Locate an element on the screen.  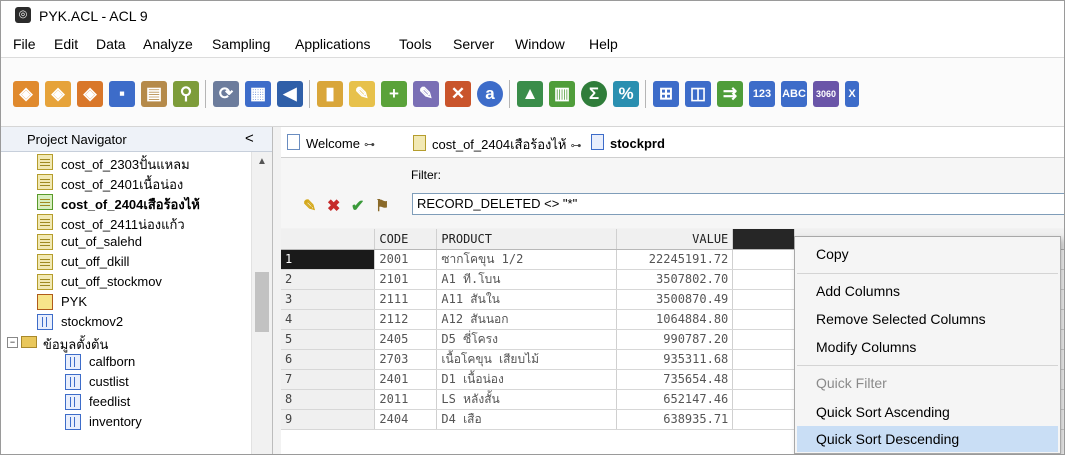
collapse-navigator-button: < is located at coordinates (249, 138).